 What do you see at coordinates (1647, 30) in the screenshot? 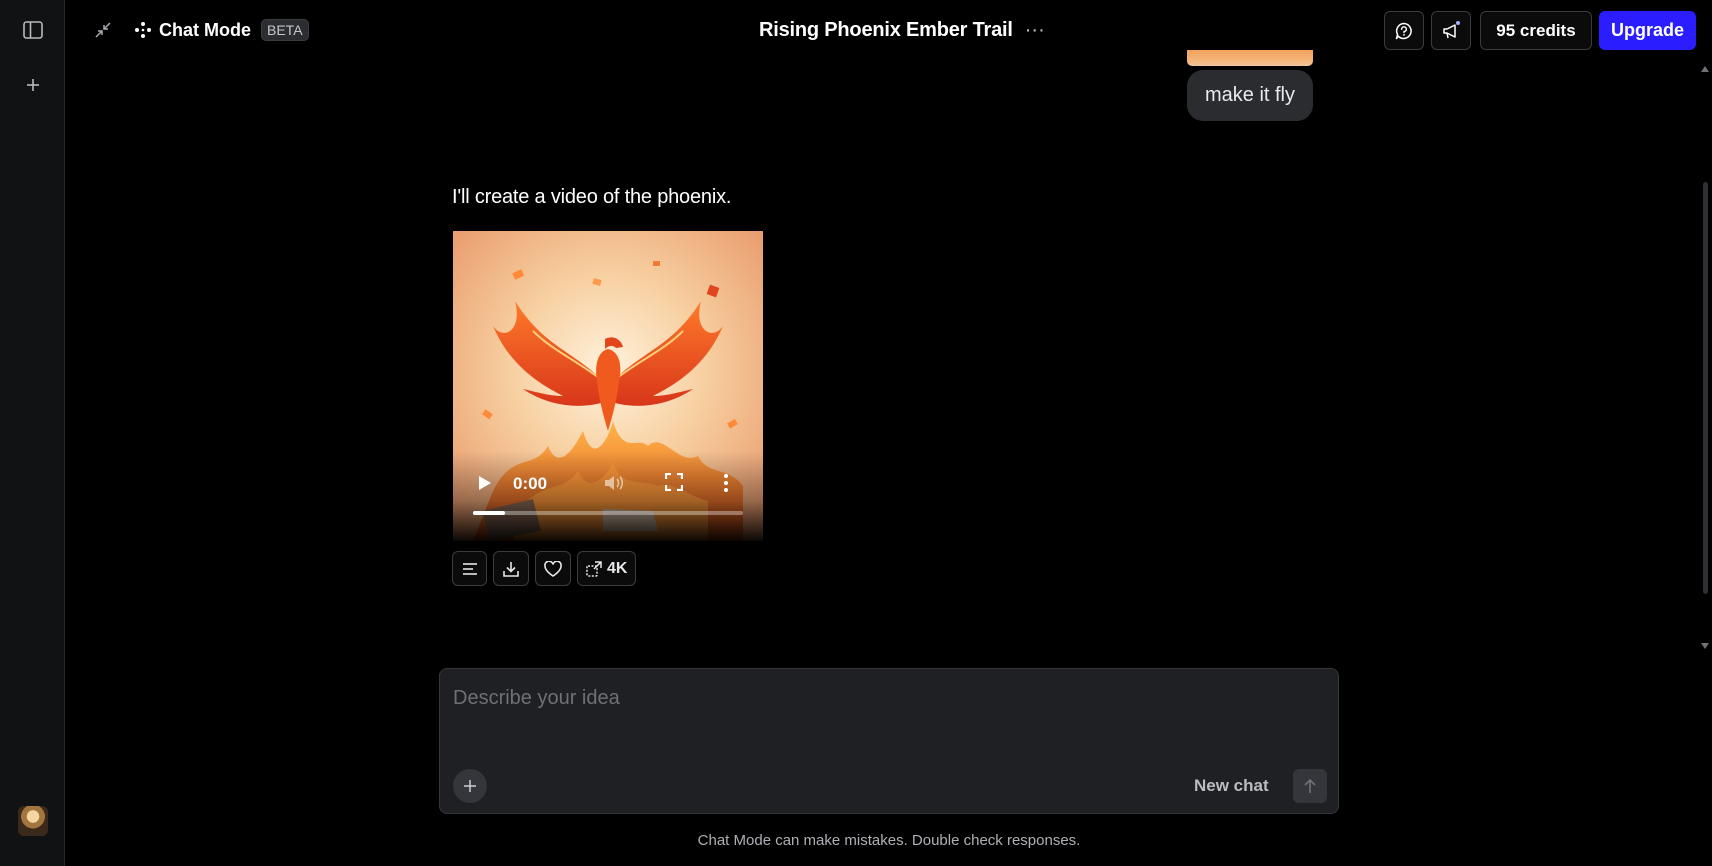
I see `upgrade-button: Upgrade` at bounding box center [1647, 30].